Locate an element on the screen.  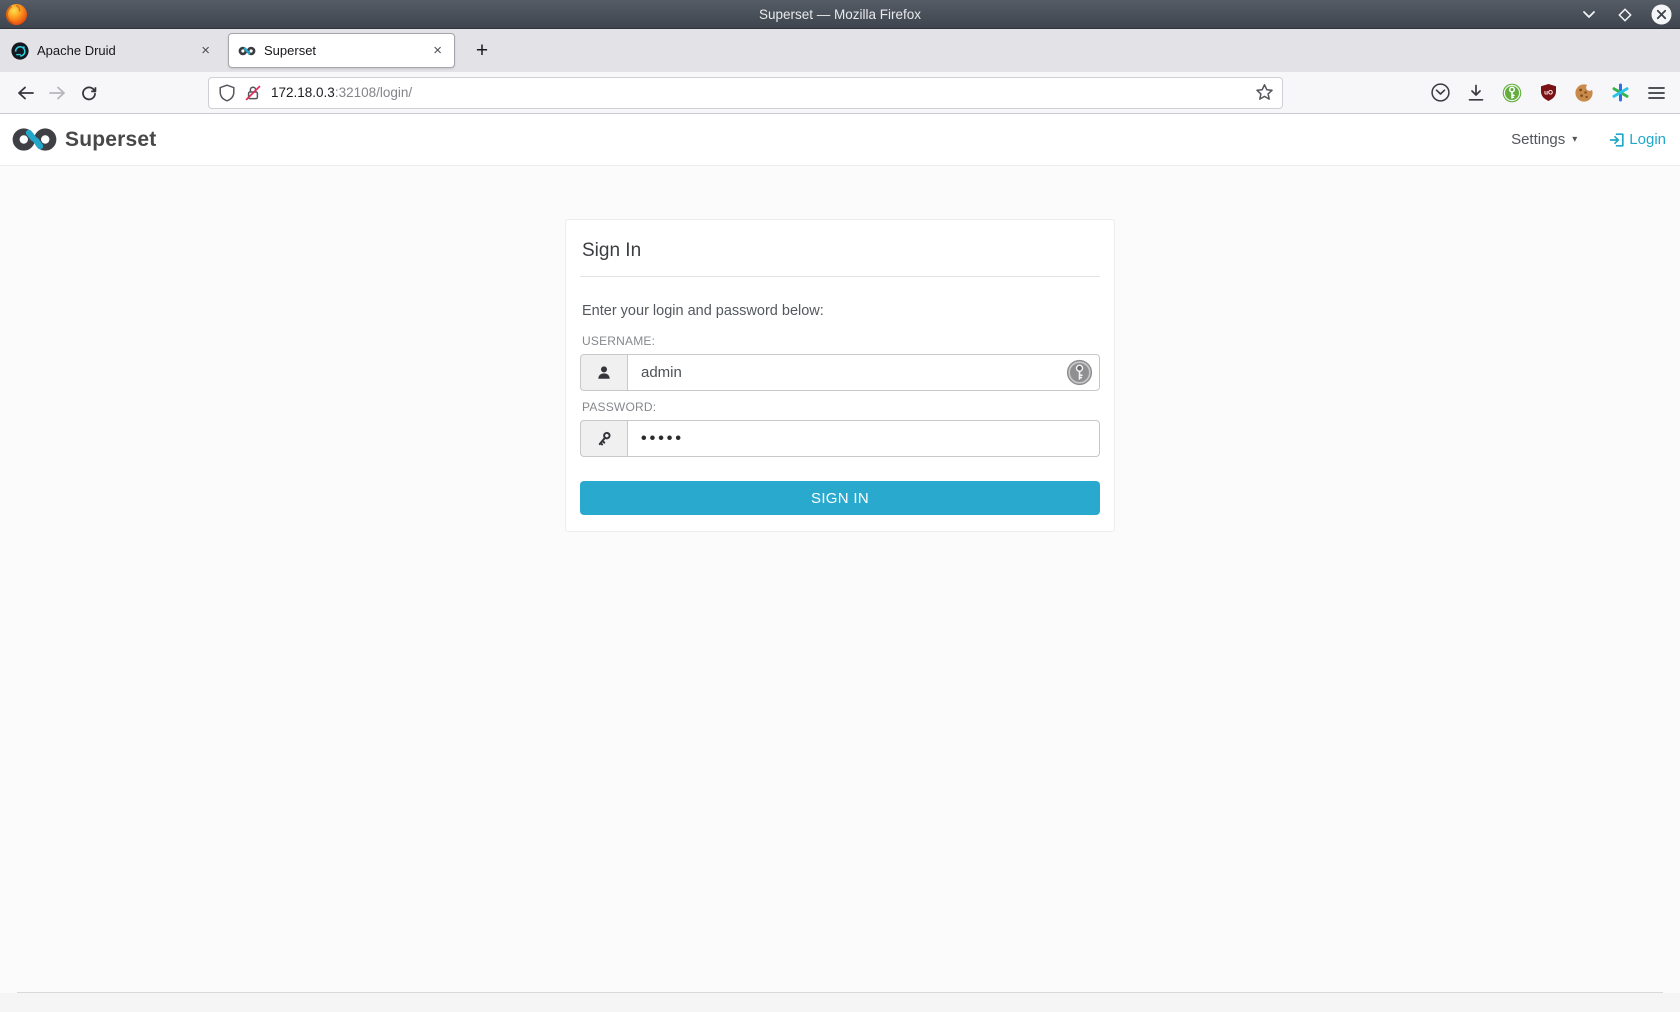
user-icon is located at coordinates (604, 372).